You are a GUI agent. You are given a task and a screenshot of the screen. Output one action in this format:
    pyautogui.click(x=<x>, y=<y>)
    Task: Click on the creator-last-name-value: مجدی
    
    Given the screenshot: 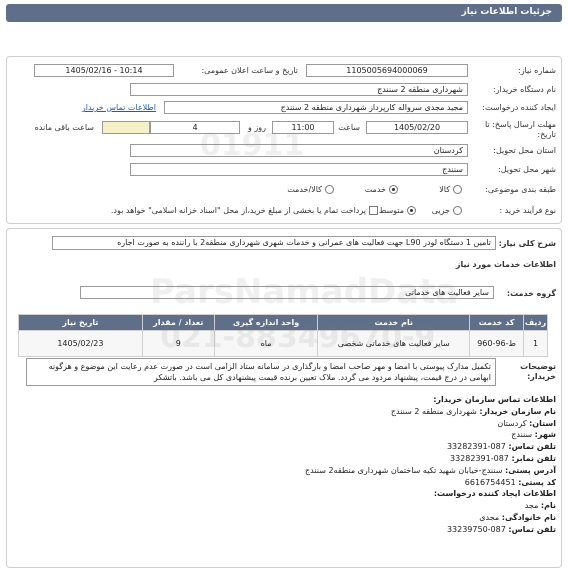 What is the action you would take?
    pyautogui.click(x=489, y=517)
    